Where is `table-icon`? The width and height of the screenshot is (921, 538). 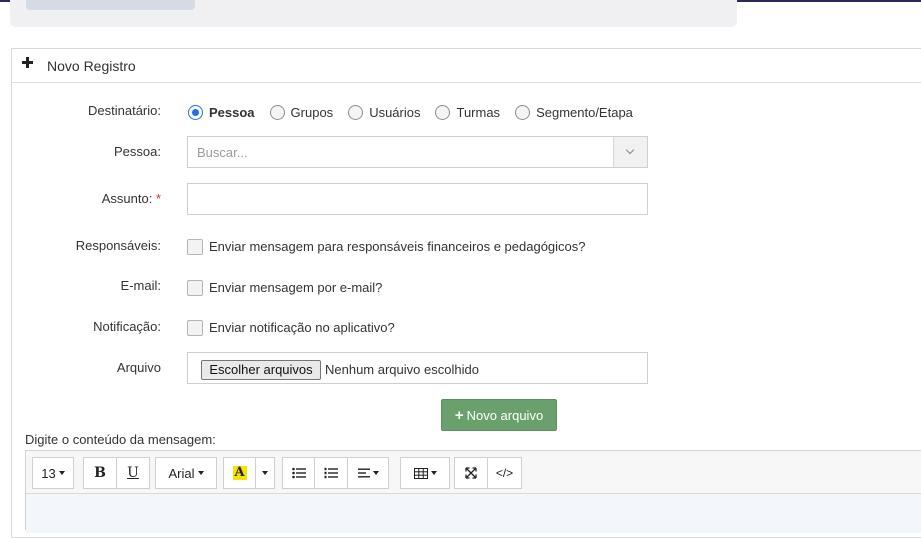
table-icon is located at coordinates (420, 473).